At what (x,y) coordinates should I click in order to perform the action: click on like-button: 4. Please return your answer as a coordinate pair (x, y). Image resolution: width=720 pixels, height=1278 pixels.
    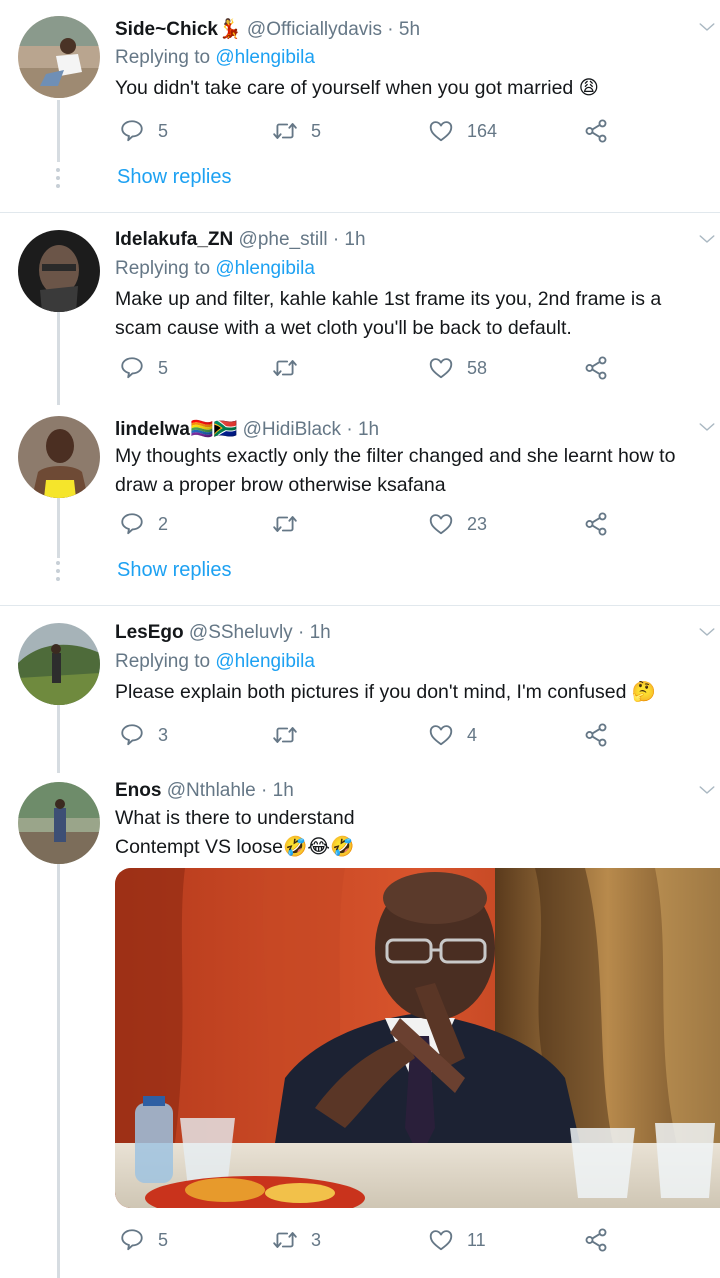
    Looking at the image, I should click on (452, 735).